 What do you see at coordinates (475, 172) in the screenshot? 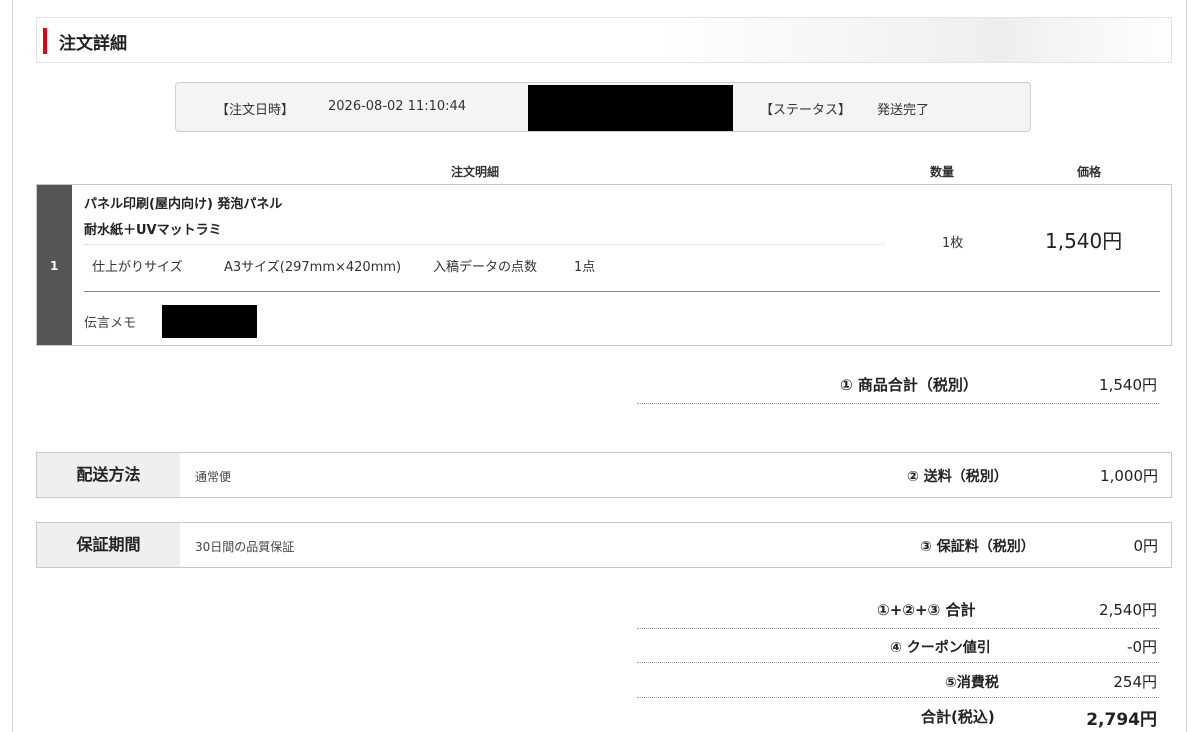
I see `col-header-detail: 注文明細` at bounding box center [475, 172].